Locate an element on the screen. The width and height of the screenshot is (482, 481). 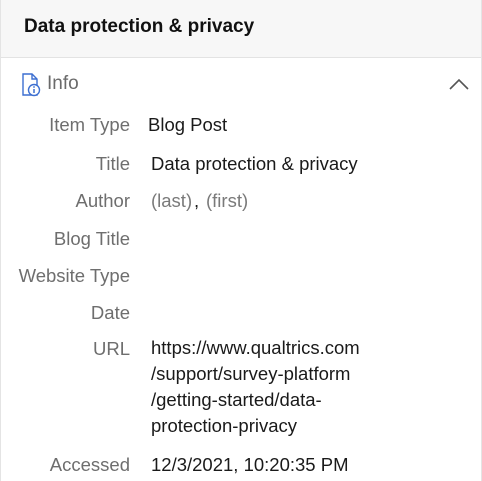
field-label-item-type: Item Type is located at coordinates (89, 124).